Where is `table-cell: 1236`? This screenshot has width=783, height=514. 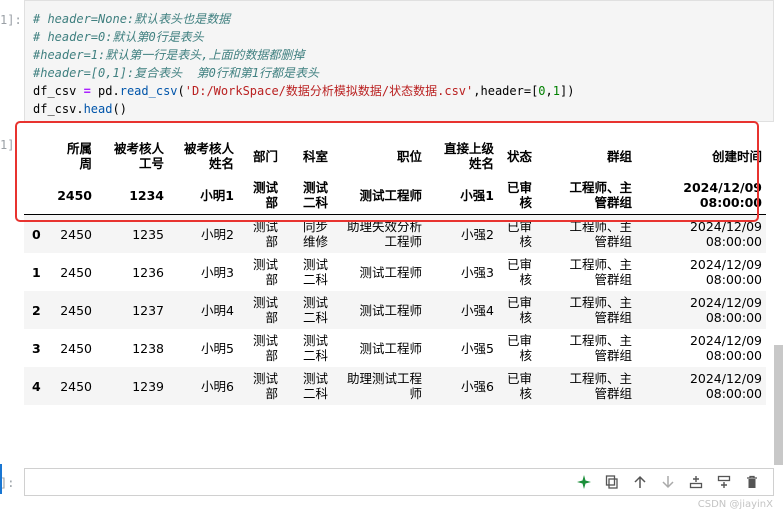
table-cell: 1236 is located at coordinates (148, 272).